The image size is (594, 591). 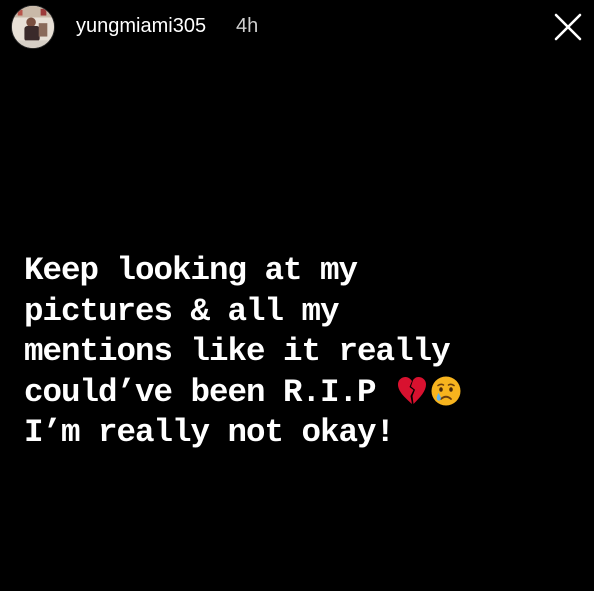 I want to click on username: yungmiami305, so click(x=141, y=26).